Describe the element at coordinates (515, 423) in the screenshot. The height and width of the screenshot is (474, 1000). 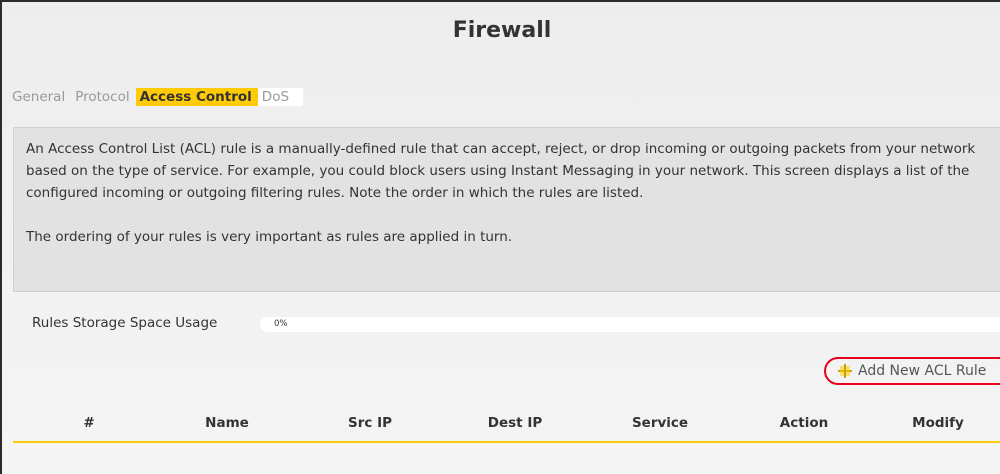
I see `column-header-dest-ip: Dest IP` at that location.